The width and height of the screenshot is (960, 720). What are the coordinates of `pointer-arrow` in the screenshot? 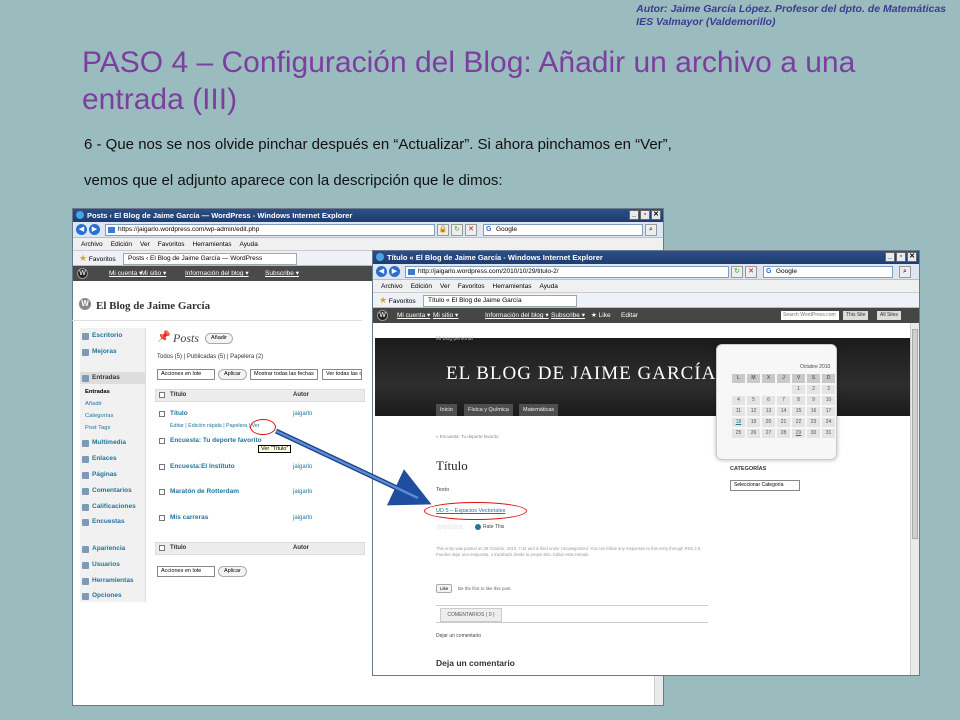 It's located at (353, 467).